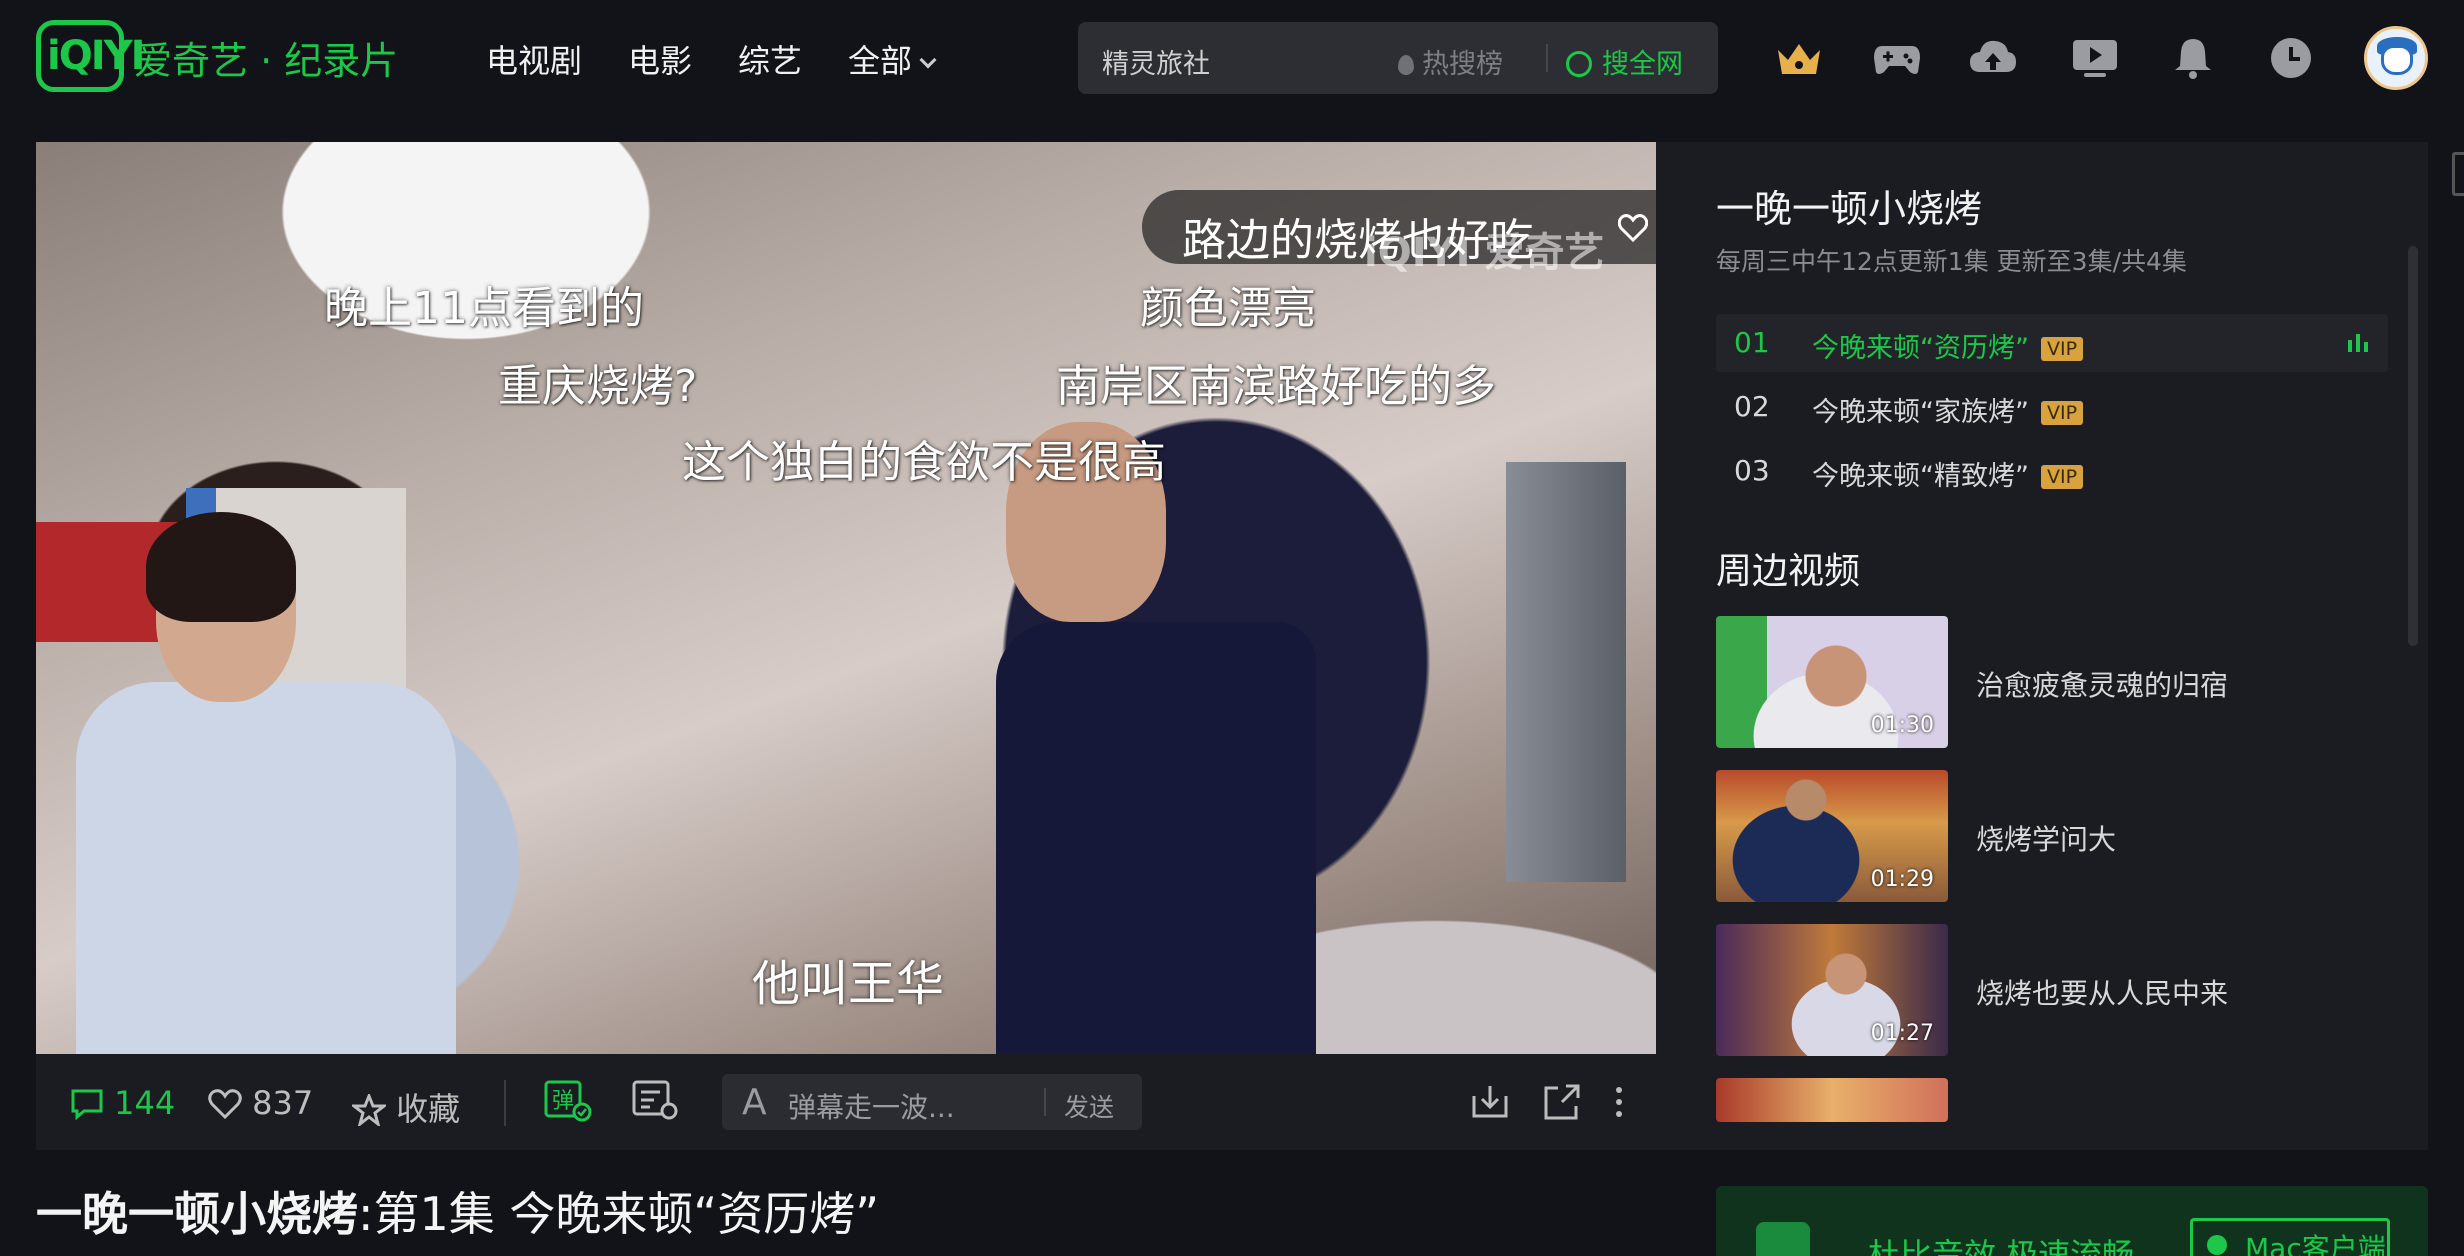 The width and height of the screenshot is (2464, 1256). What do you see at coordinates (1490, 1102) in the screenshot?
I see `download-icon` at bounding box center [1490, 1102].